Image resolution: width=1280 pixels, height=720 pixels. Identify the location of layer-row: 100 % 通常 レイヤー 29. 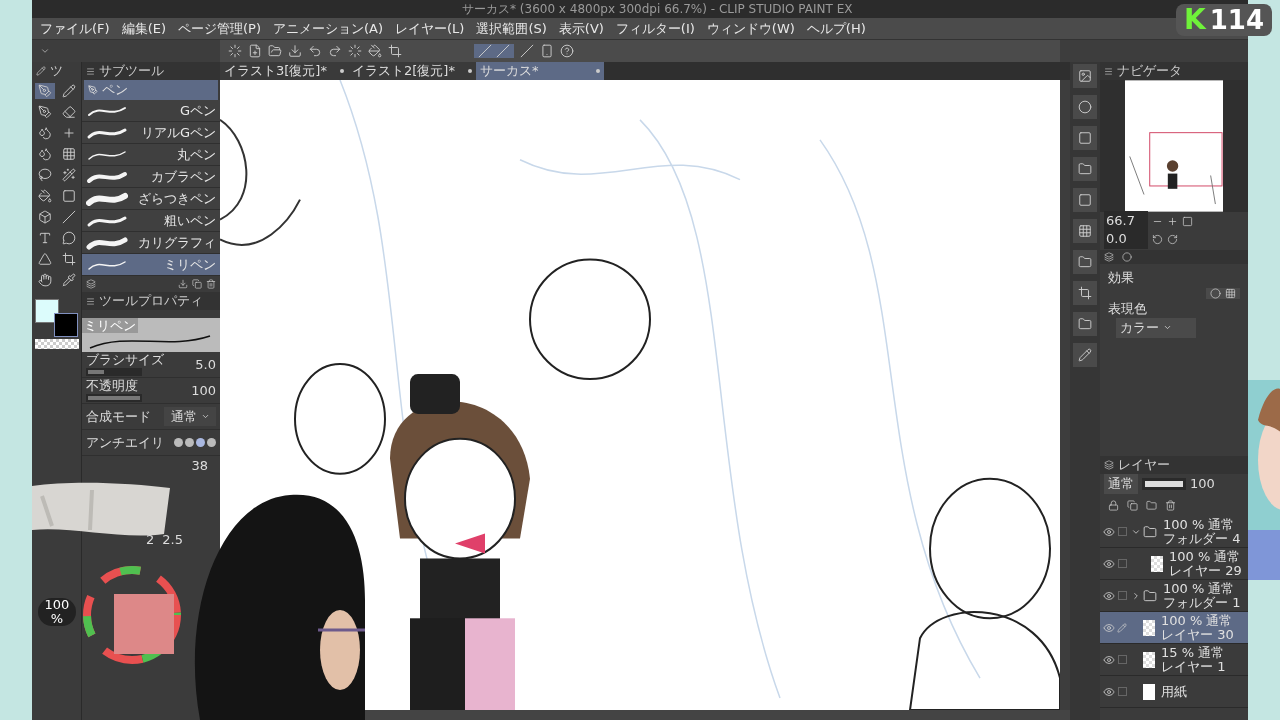
(1174, 564).